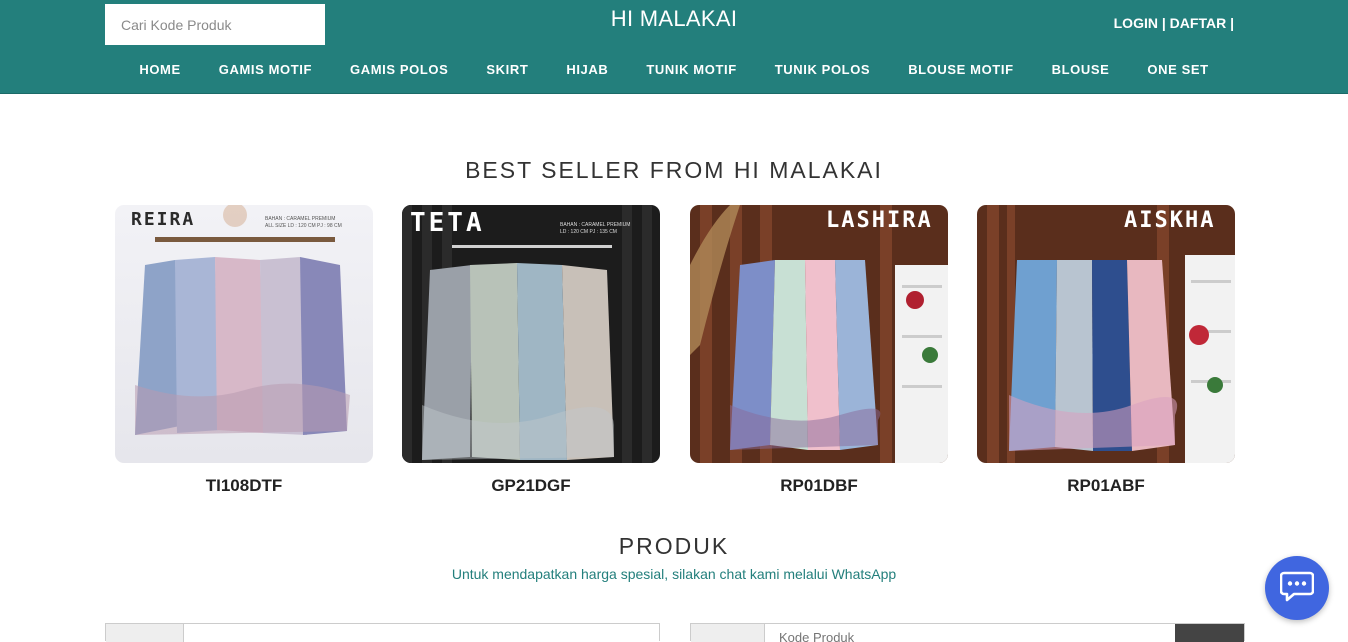 This screenshot has width=1348, height=642. I want to click on image-label: AISKHA, so click(1170, 220).